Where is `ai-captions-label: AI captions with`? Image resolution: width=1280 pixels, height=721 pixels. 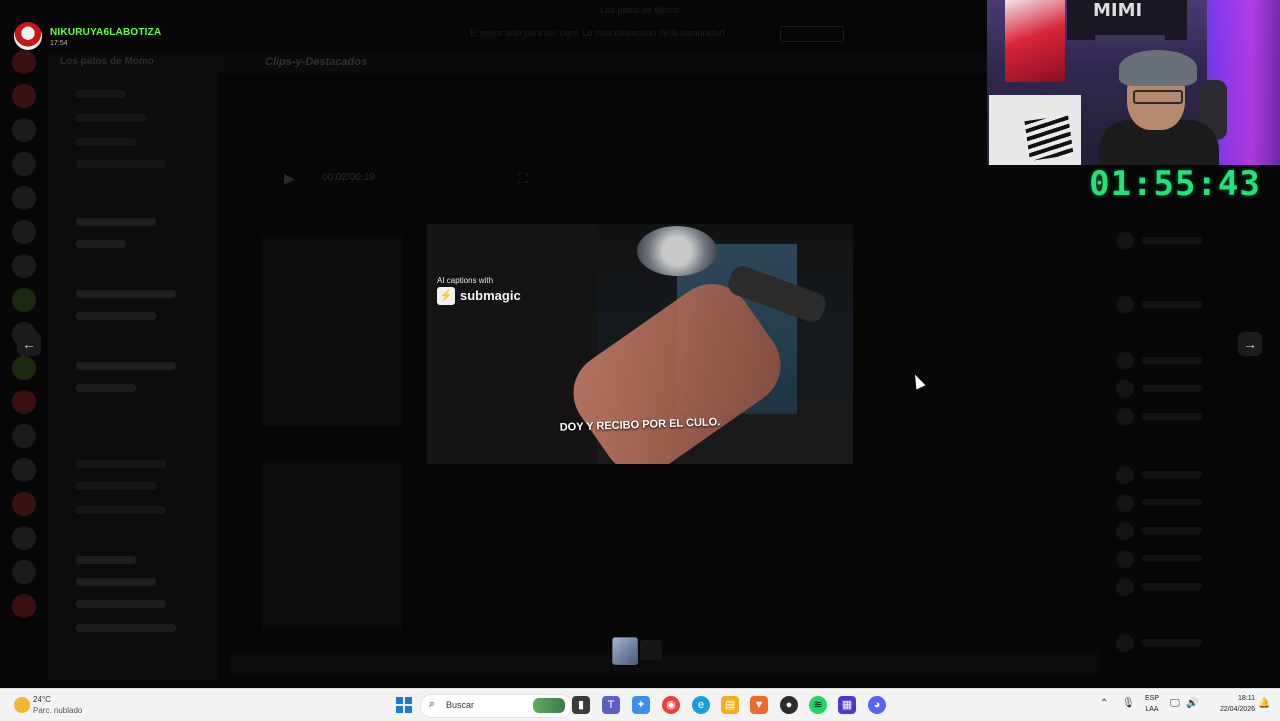
ai-captions-label: AI captions with is located at coordinates (465, 280).